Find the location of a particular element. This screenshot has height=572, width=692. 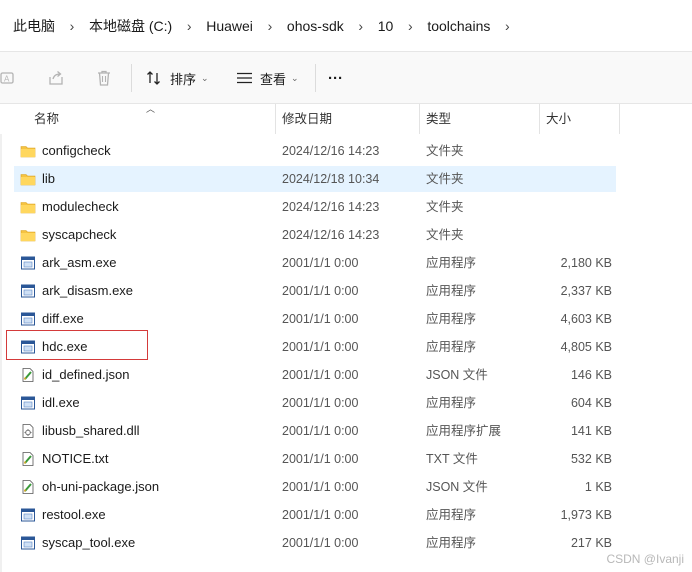

highlight-annotation is located at coordinates (77, 345).